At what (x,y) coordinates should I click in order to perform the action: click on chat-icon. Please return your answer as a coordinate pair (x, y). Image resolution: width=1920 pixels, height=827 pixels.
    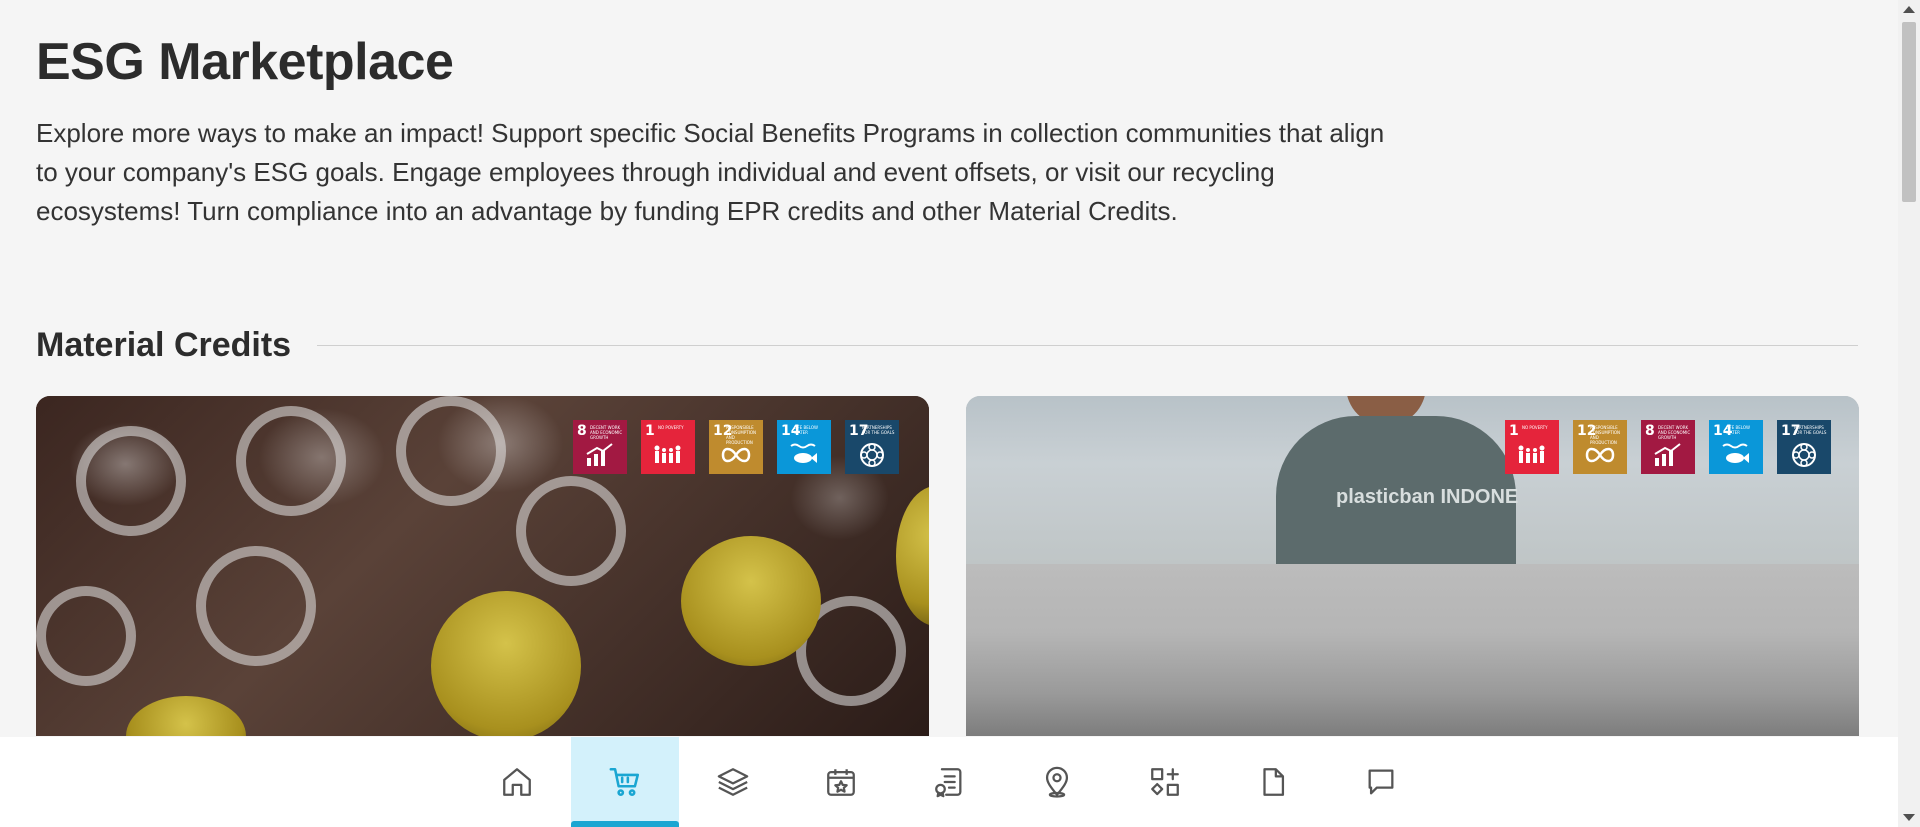
    Looking at the image, I should click on (1381, 782).